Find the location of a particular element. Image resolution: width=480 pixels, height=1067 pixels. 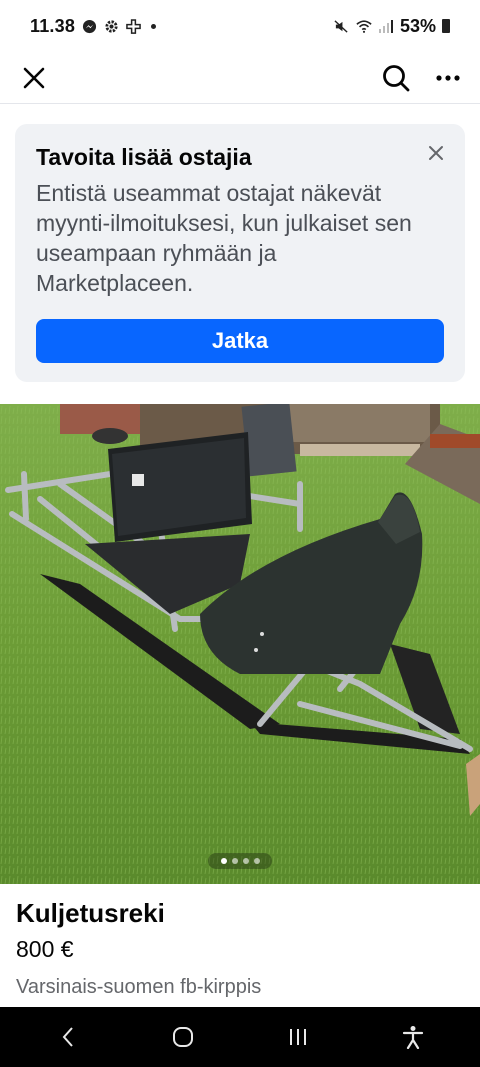

promo-title: Tavoita lisää ostajia is located at coordinates (144, 157).